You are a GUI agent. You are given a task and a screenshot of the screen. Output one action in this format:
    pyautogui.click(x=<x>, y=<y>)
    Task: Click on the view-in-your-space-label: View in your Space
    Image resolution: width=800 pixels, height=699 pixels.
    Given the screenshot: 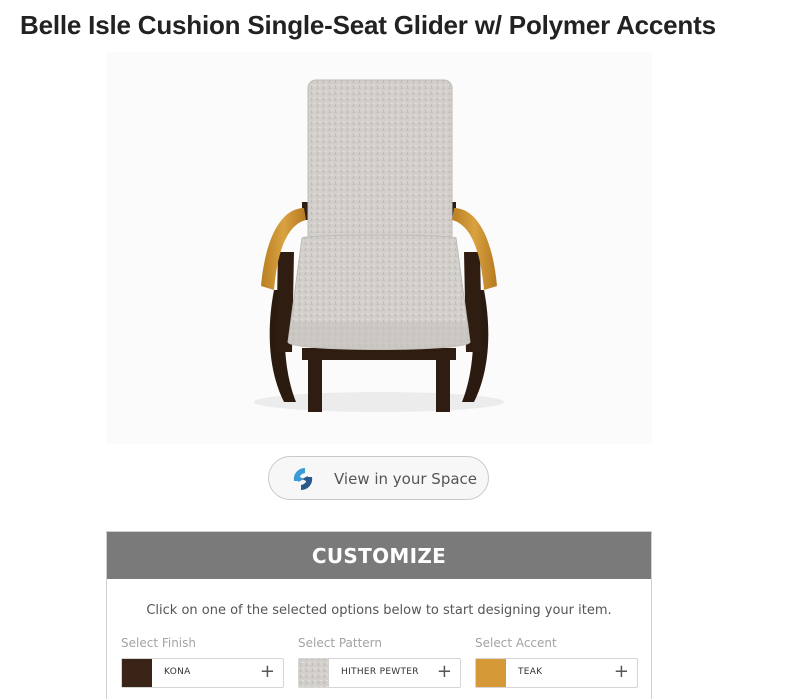 What is the action you would take?
    pyautogui.click(x=406, y=479)
    